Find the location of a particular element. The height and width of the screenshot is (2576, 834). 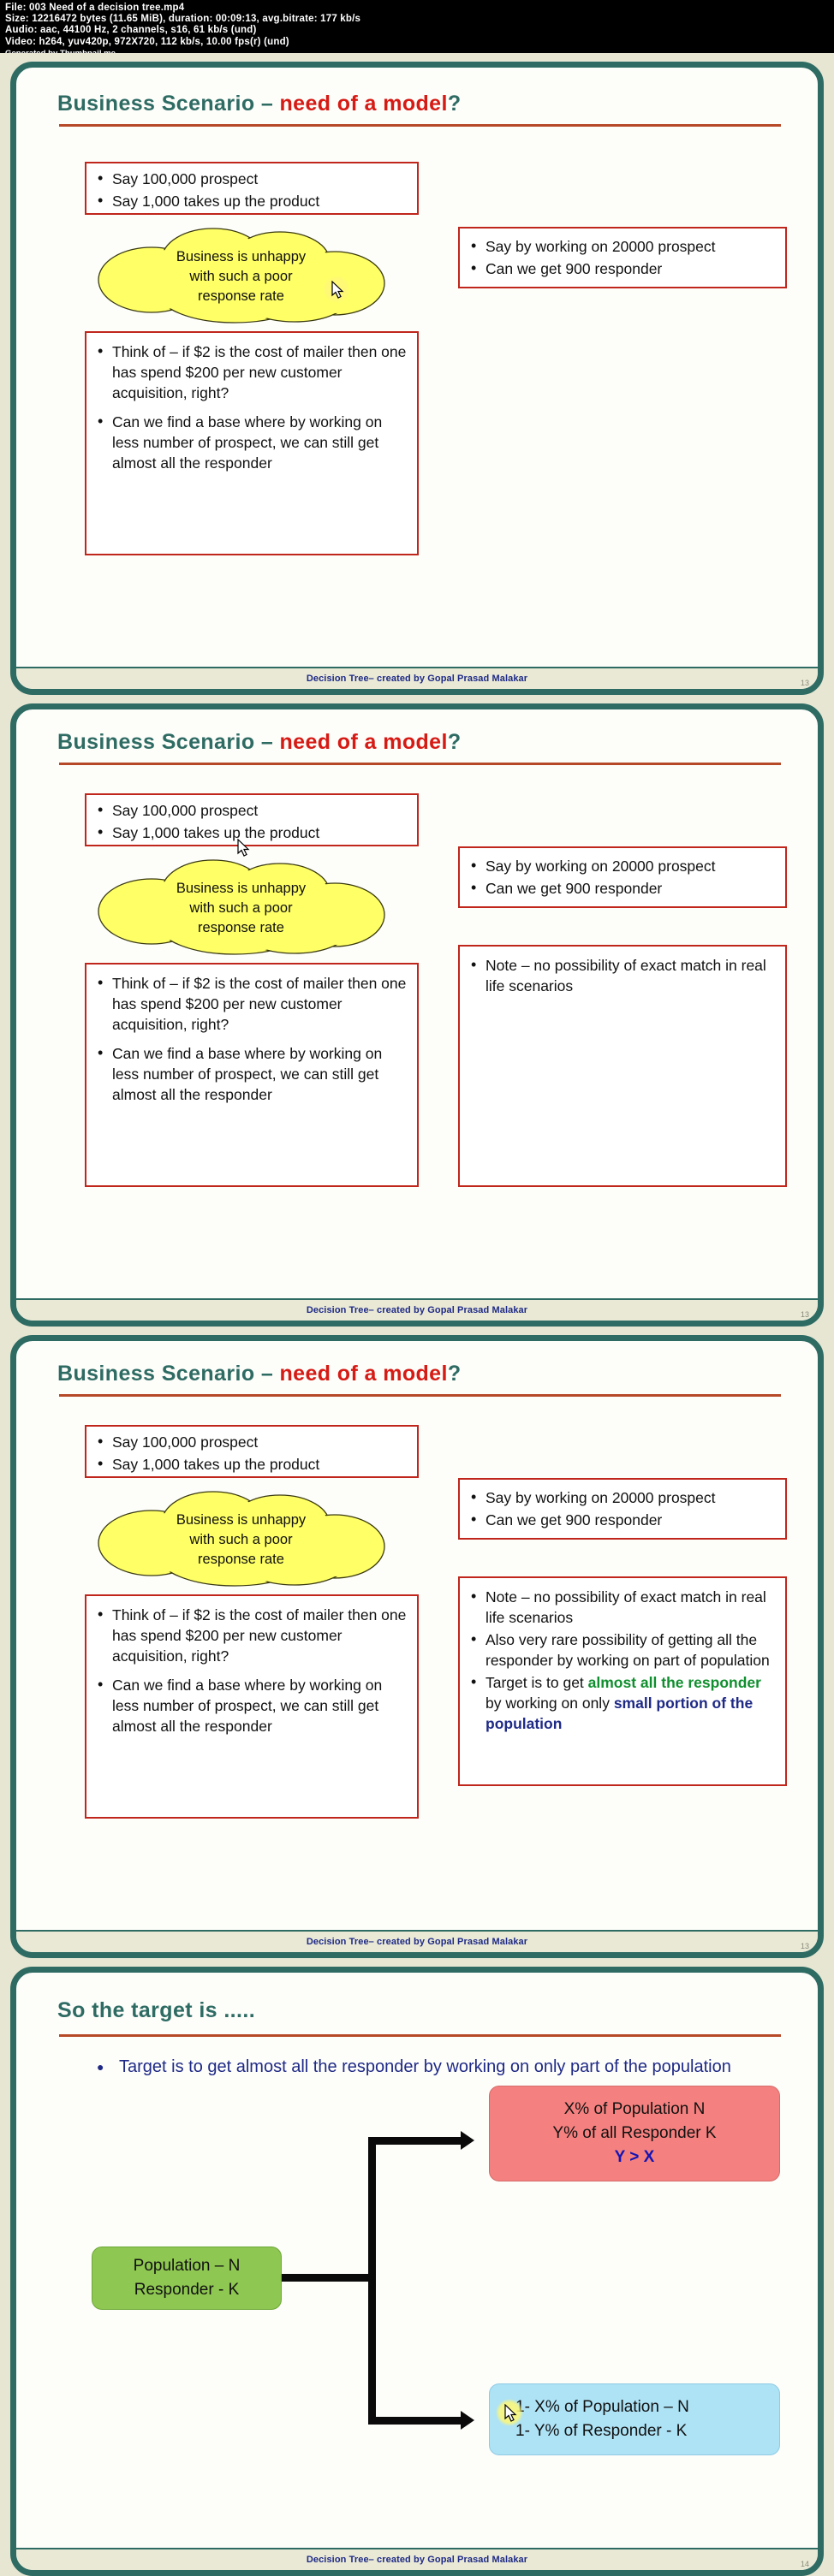

node-line: Population – N is located at coordinates (187, 2266).